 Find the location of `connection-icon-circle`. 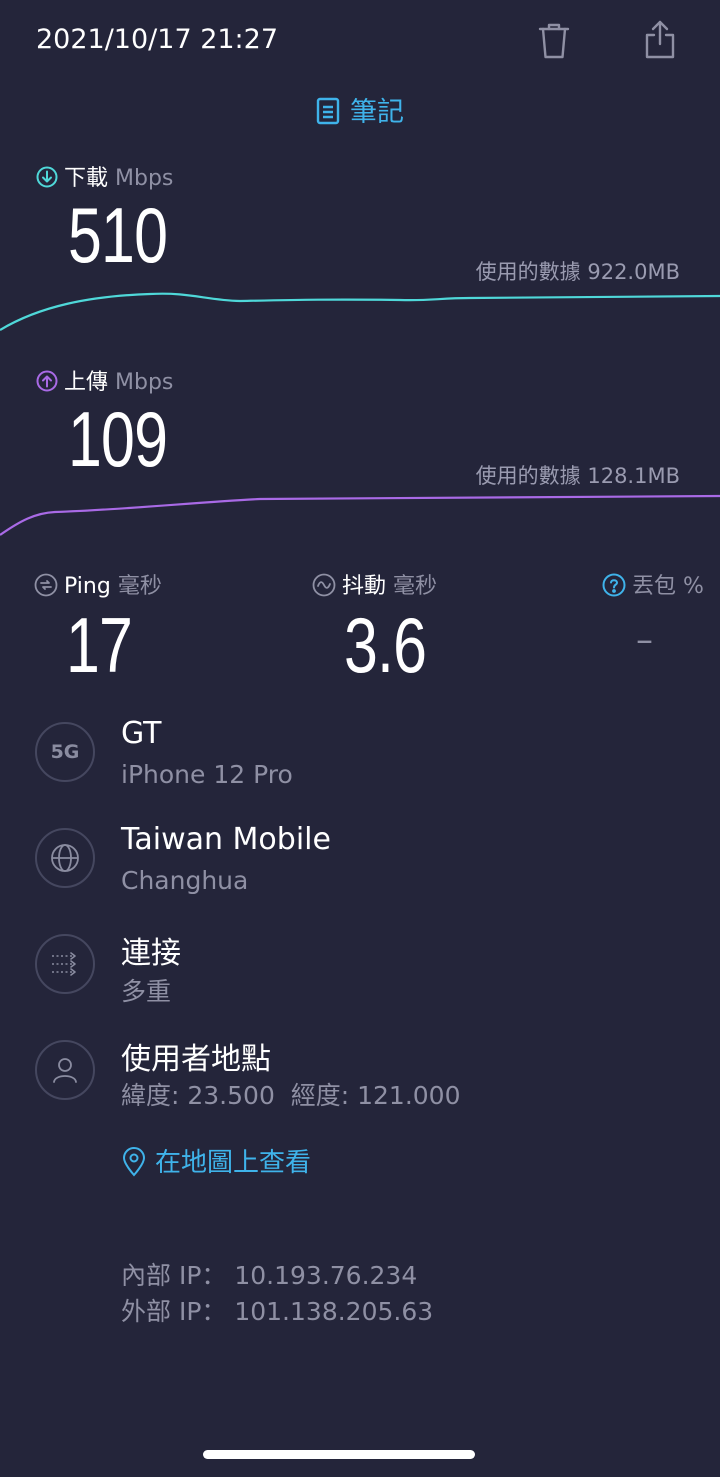

connection-icon-circle is located at coordinates (65, 964).